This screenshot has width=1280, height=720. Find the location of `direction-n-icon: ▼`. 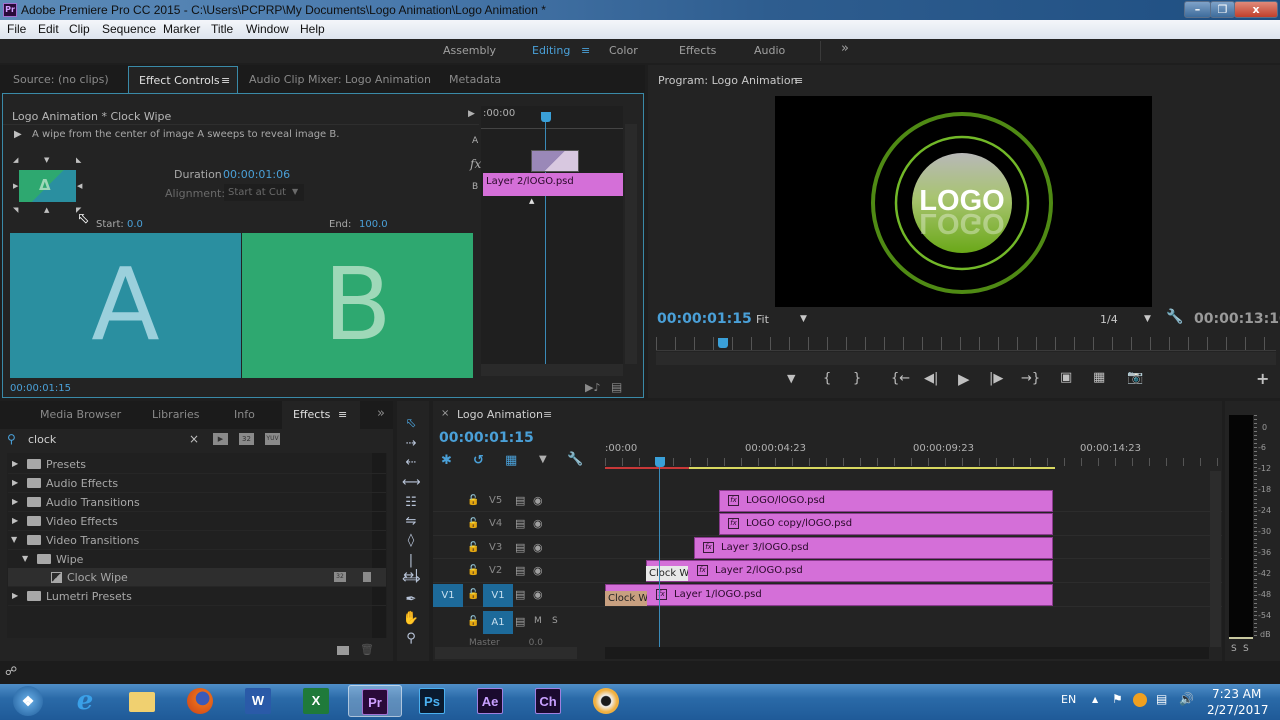

direction-n-icon: ▼ is located at coordinates (46, 160).